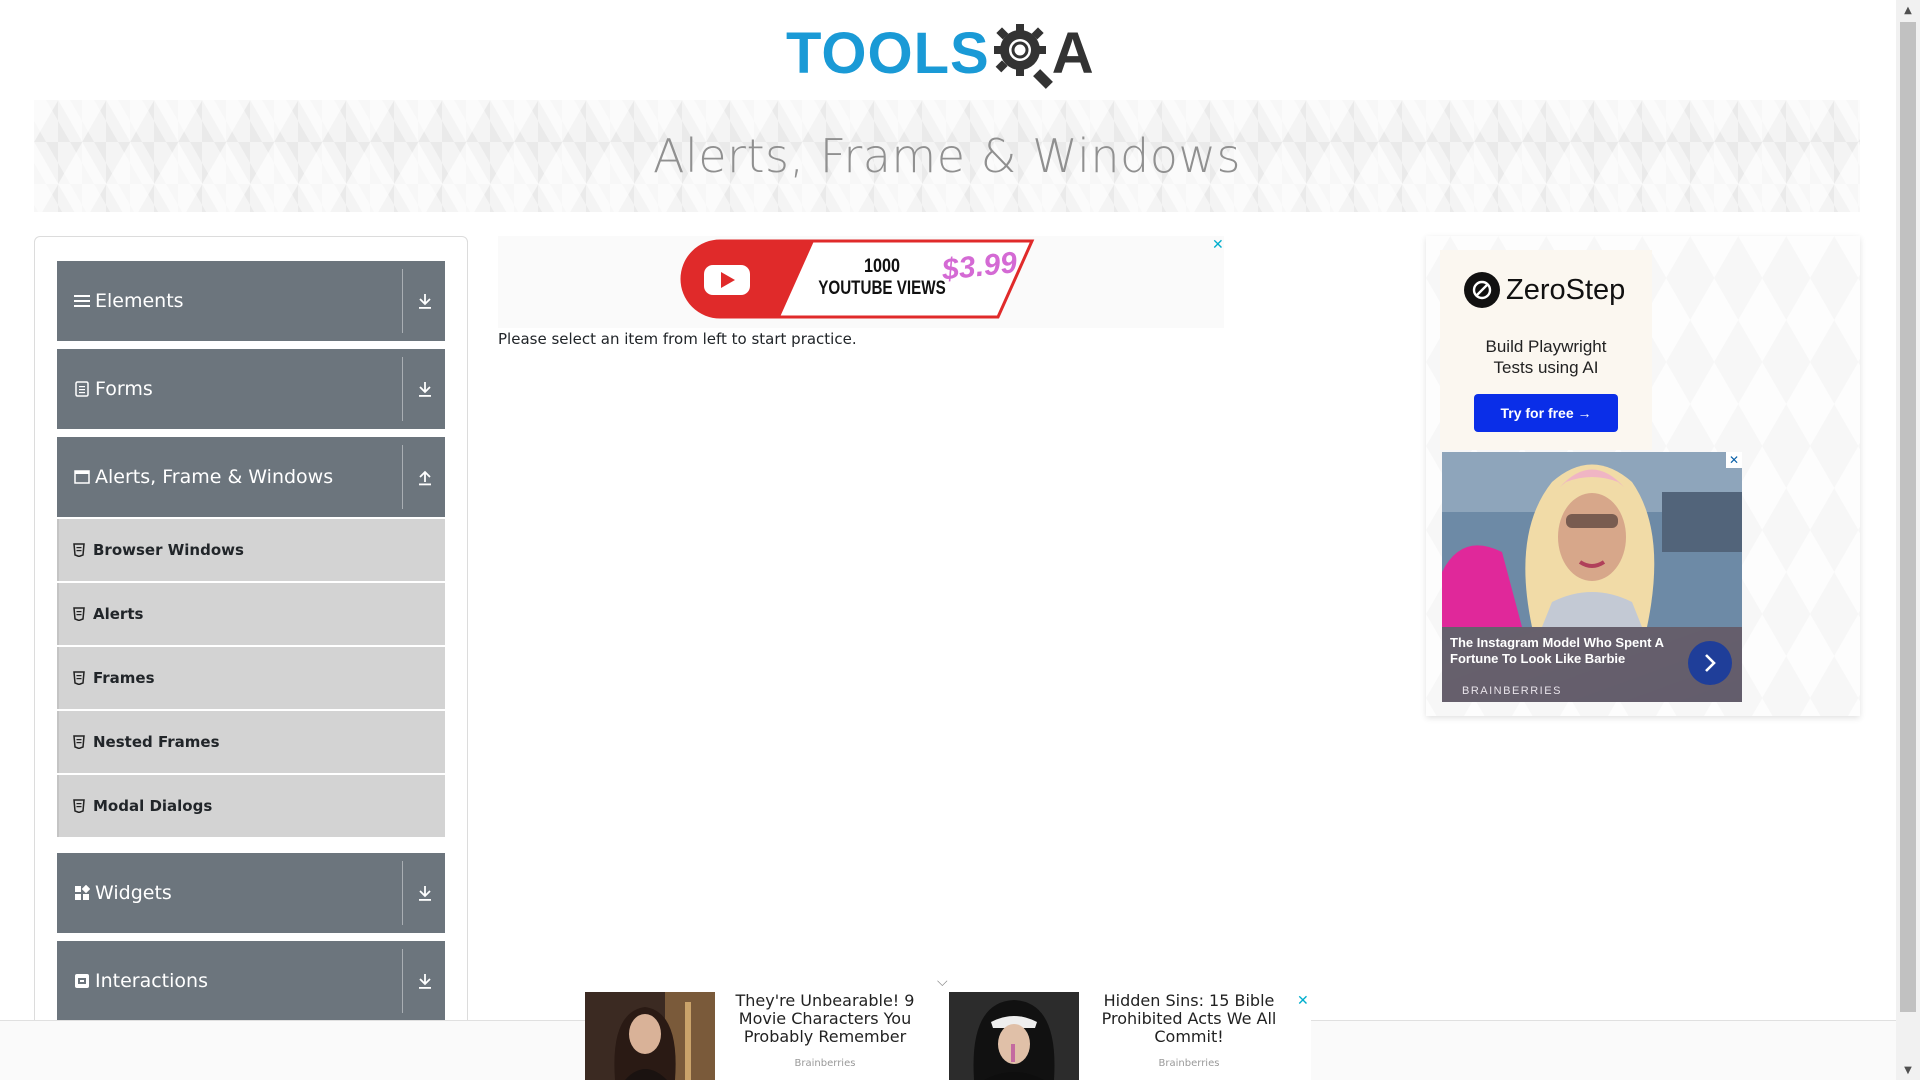  What do you see at coordinates (1546, 357) in the screenshot?
I see `zerostep-tagline: Build Playwright Tests using AI` at bounding box center [1546, 357].